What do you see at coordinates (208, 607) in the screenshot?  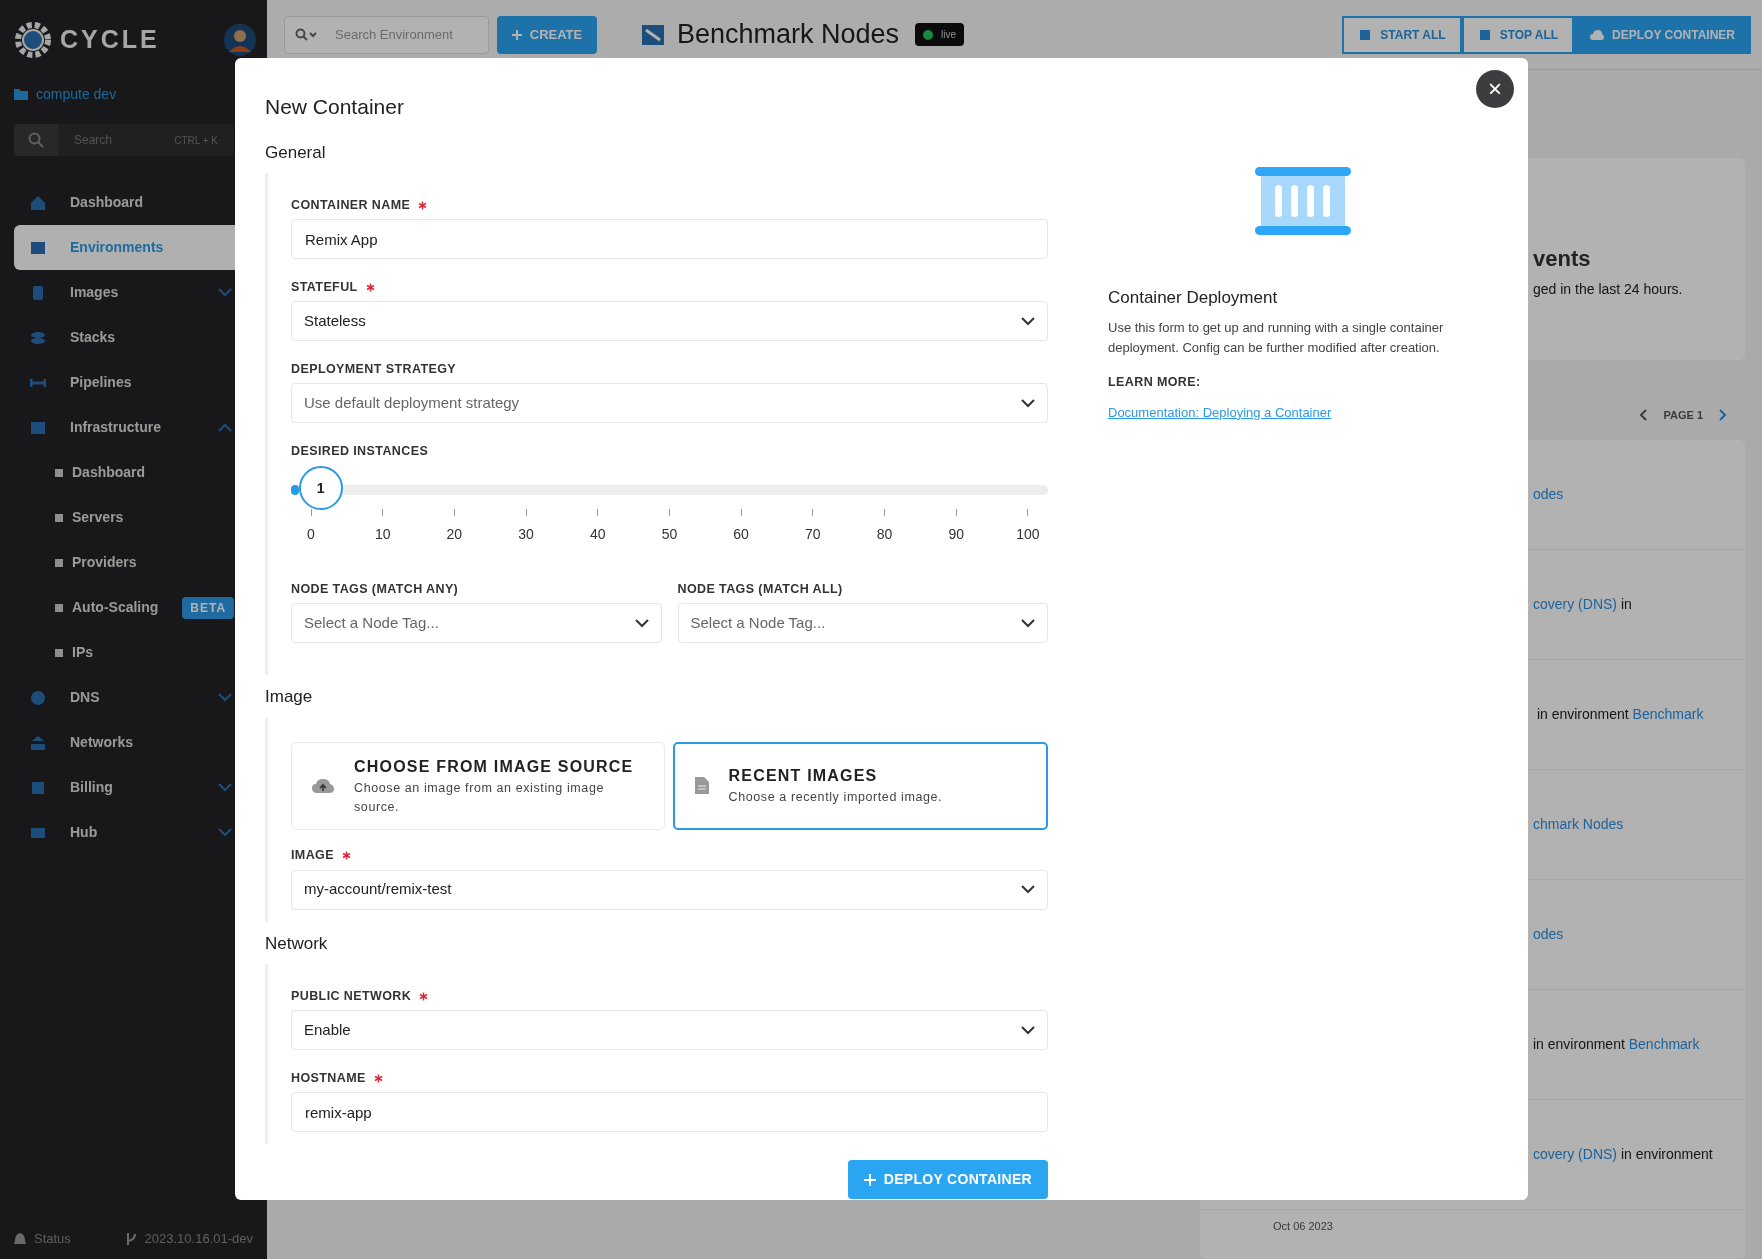 I see `beta-badge: BETA` at bounding box center [208, 607].